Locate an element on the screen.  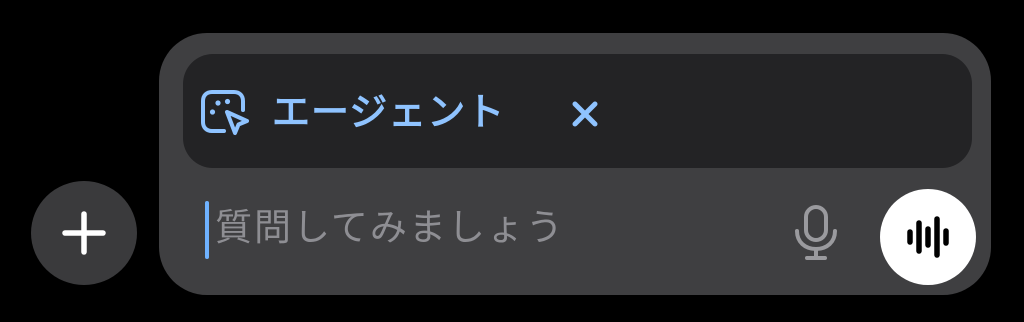
voice-mode-button is located at coordinates (928, 237).